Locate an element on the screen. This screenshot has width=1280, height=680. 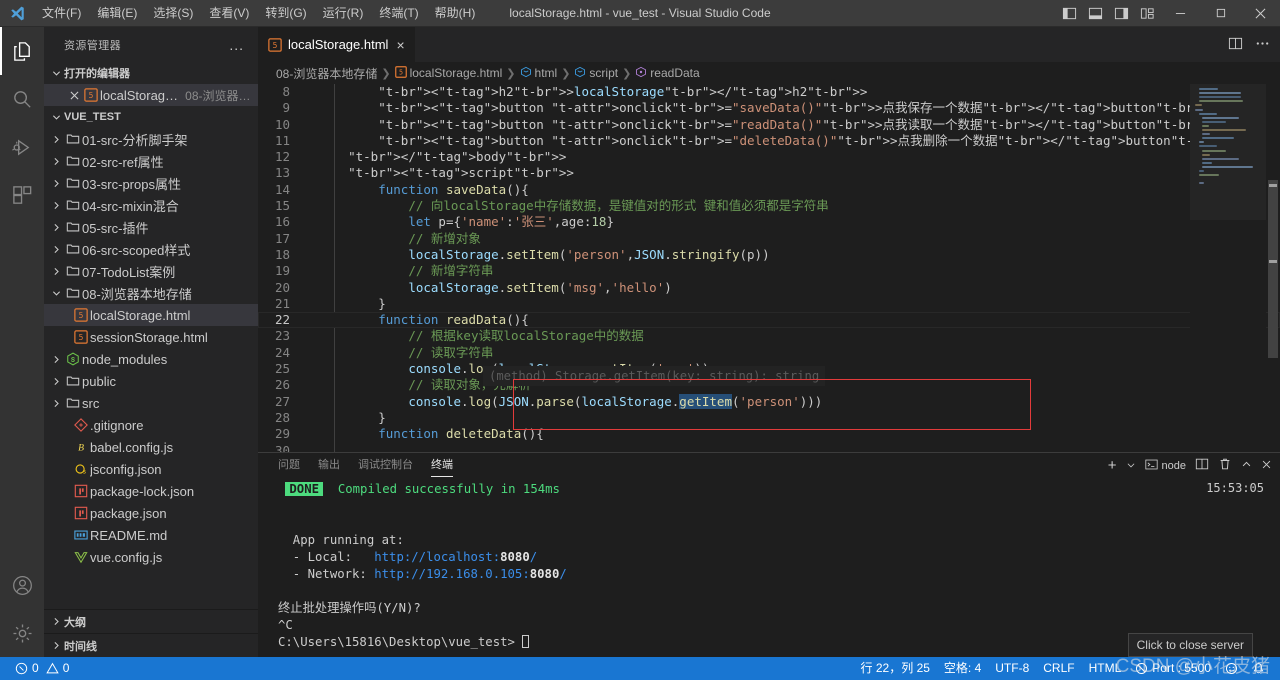
chevron-up-icon is located at coordinates (1246, 466).